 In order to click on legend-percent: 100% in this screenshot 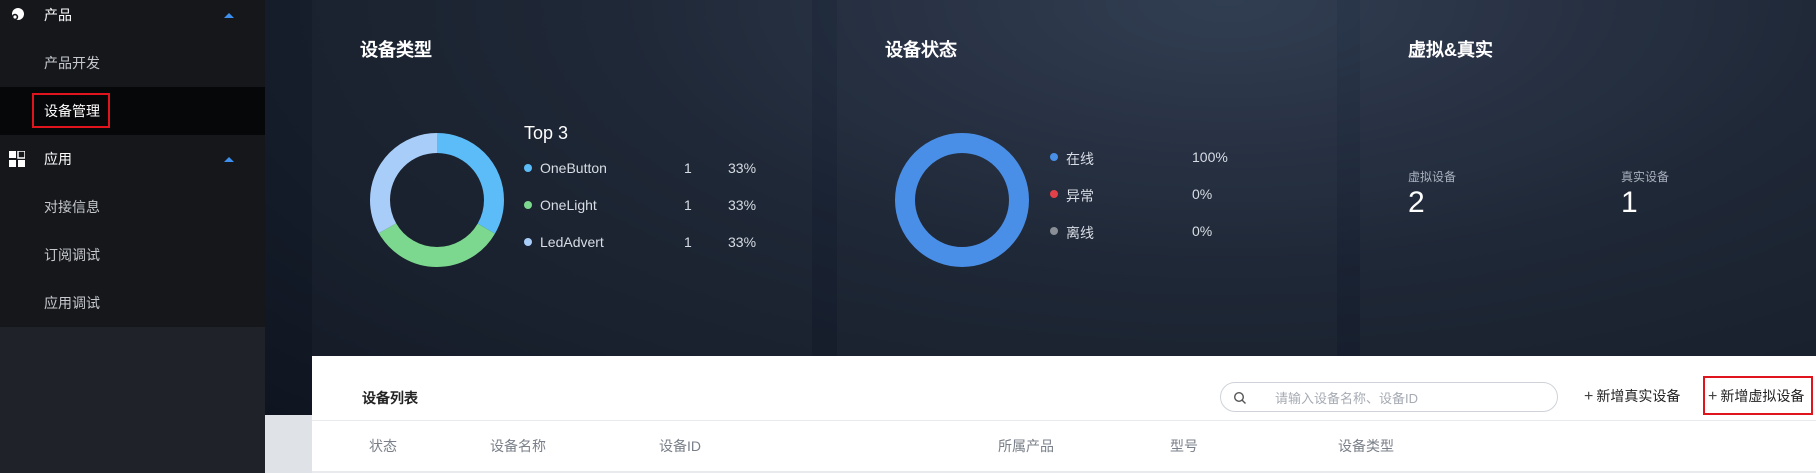, I will do `click(1210, 157)`.